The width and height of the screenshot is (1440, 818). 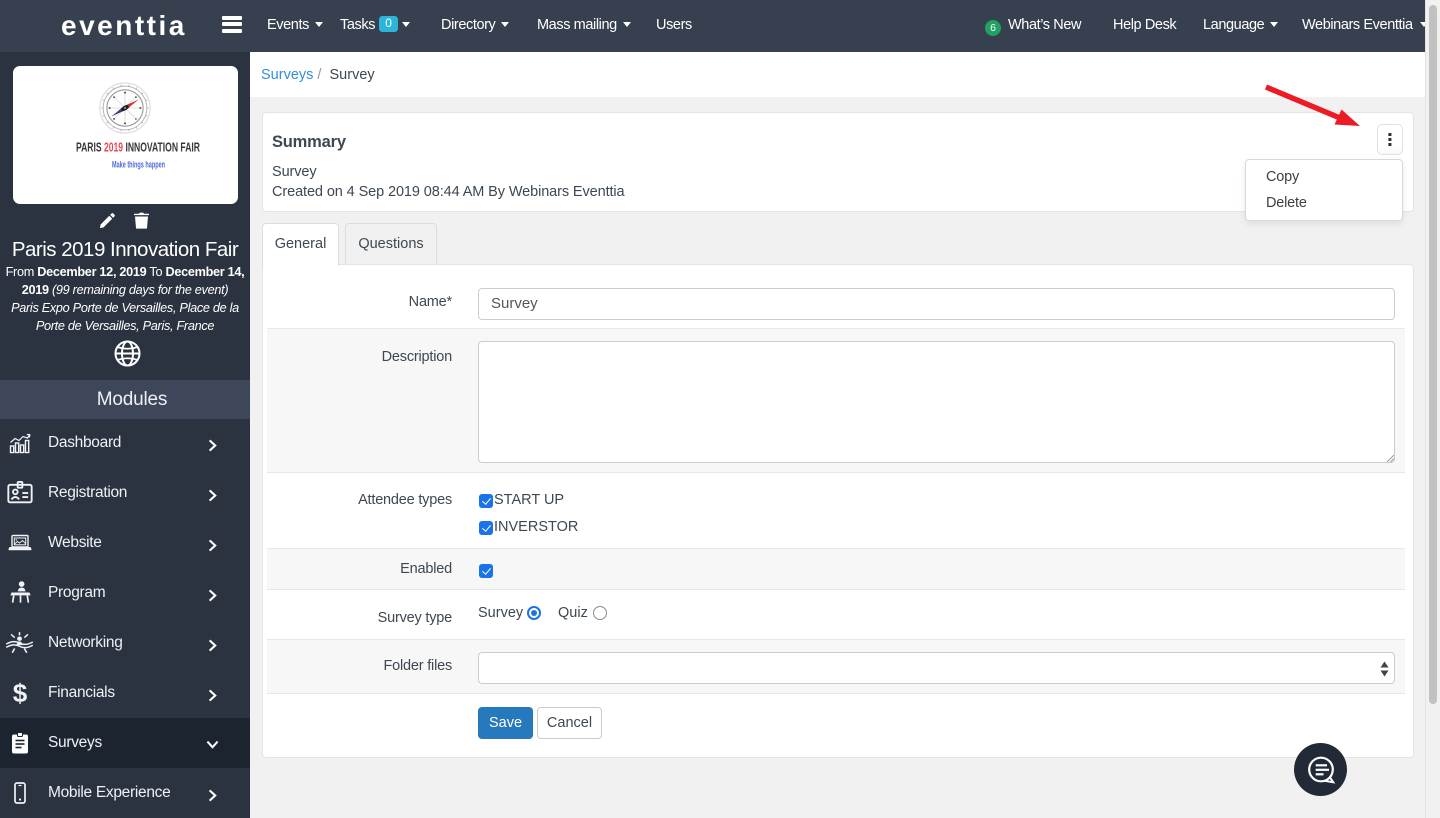 I want to click on svg-text: PARIS 2019 INNOVATION FAIR, so click(x=138, y=148).